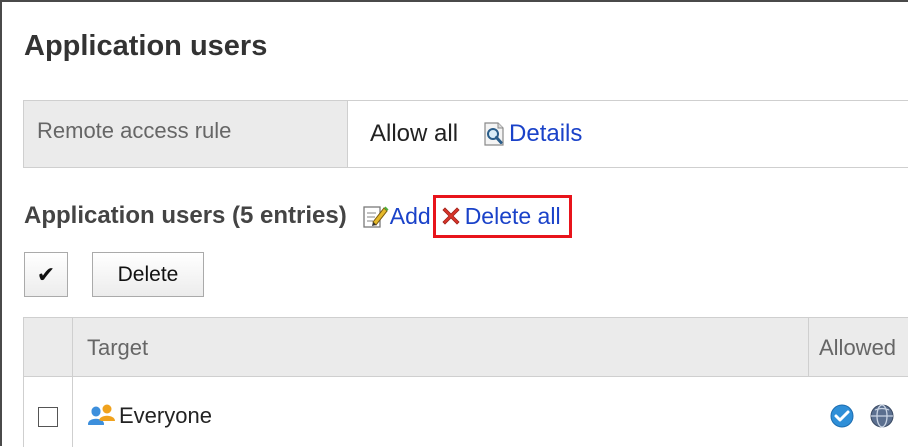 The width and height of the screenshot is (908, 447). I want to click on remote-access-value: Allow all, so click(414, 133).